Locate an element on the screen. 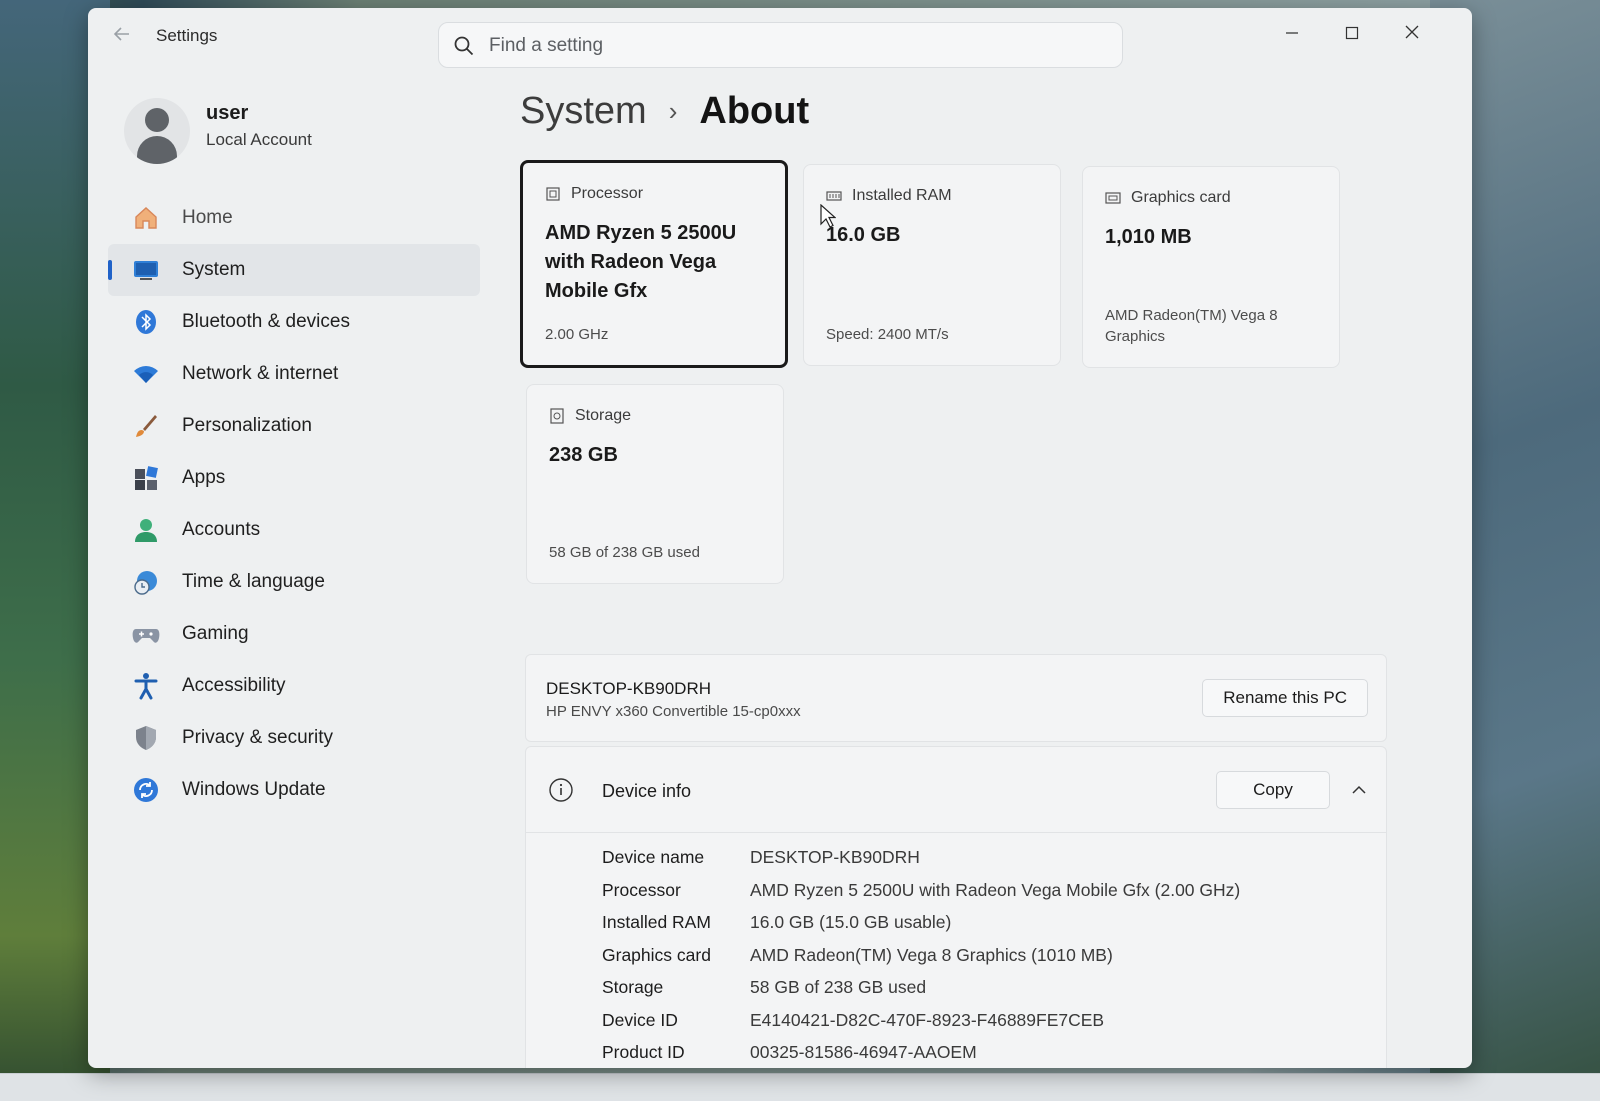 Image resolution: width=1600 pixels, height=1101 pixels. minimize-button is located at coordinates (1292, 34).